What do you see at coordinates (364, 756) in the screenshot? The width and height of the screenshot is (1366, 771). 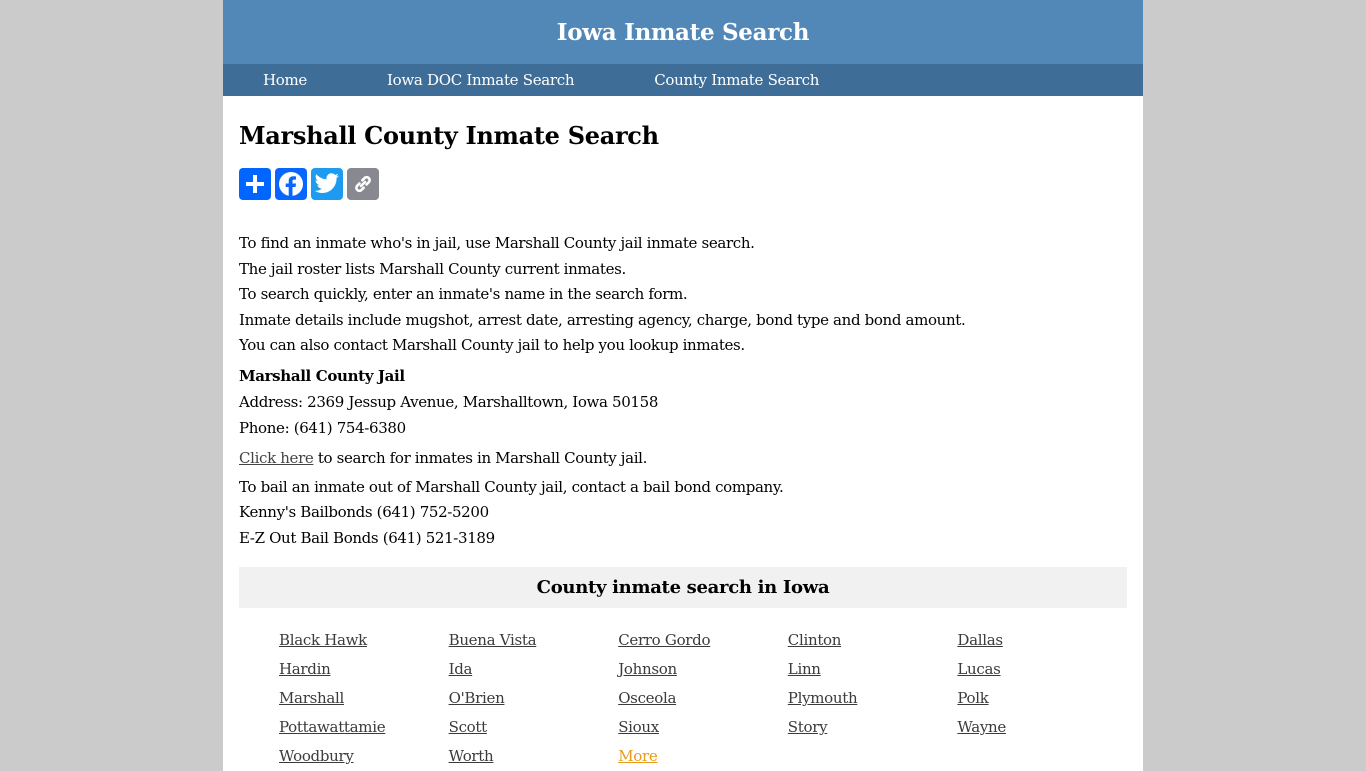 I see `county-link: Woodbury` at bounding box center [364, 756].